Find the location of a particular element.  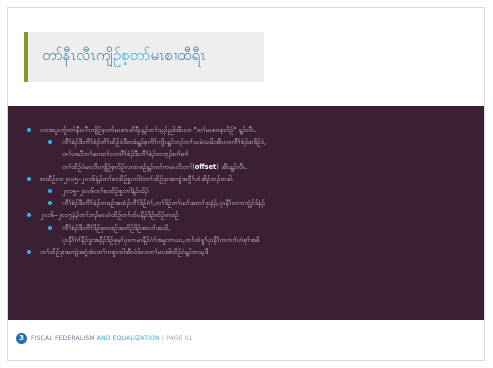

title-part-4: ထီရီၤ is located at coordinates (191, 55).